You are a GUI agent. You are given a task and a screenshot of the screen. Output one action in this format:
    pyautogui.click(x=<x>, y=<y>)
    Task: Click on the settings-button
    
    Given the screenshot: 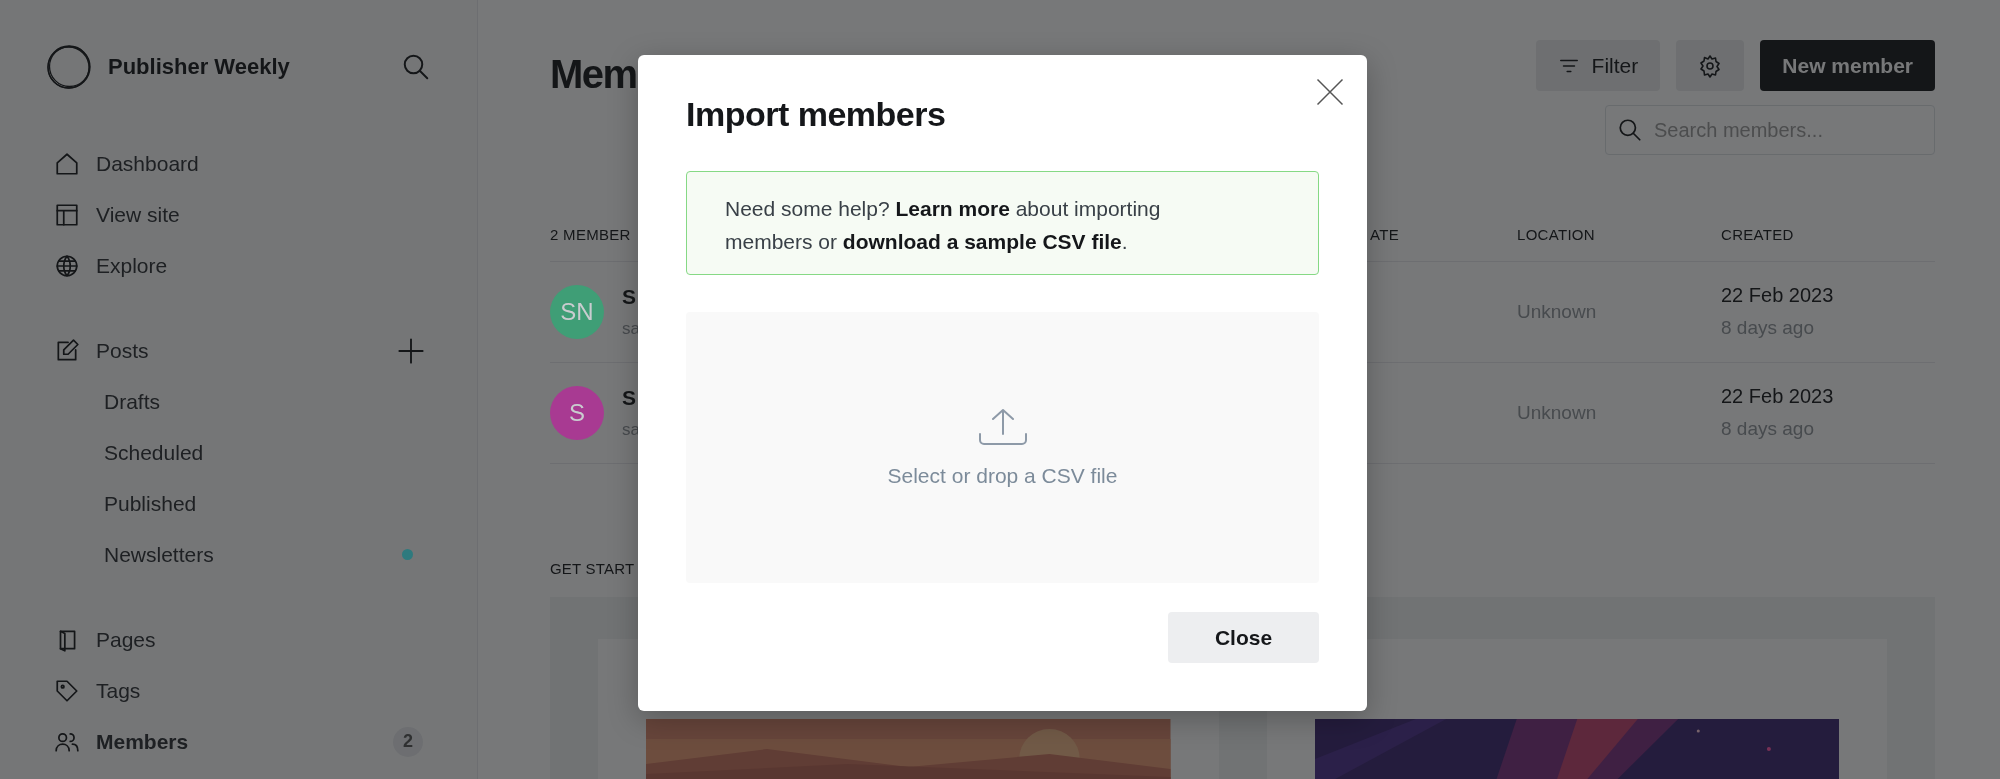 What is the action you would take?
    pyautogui.click(x=1710, y=65)
    